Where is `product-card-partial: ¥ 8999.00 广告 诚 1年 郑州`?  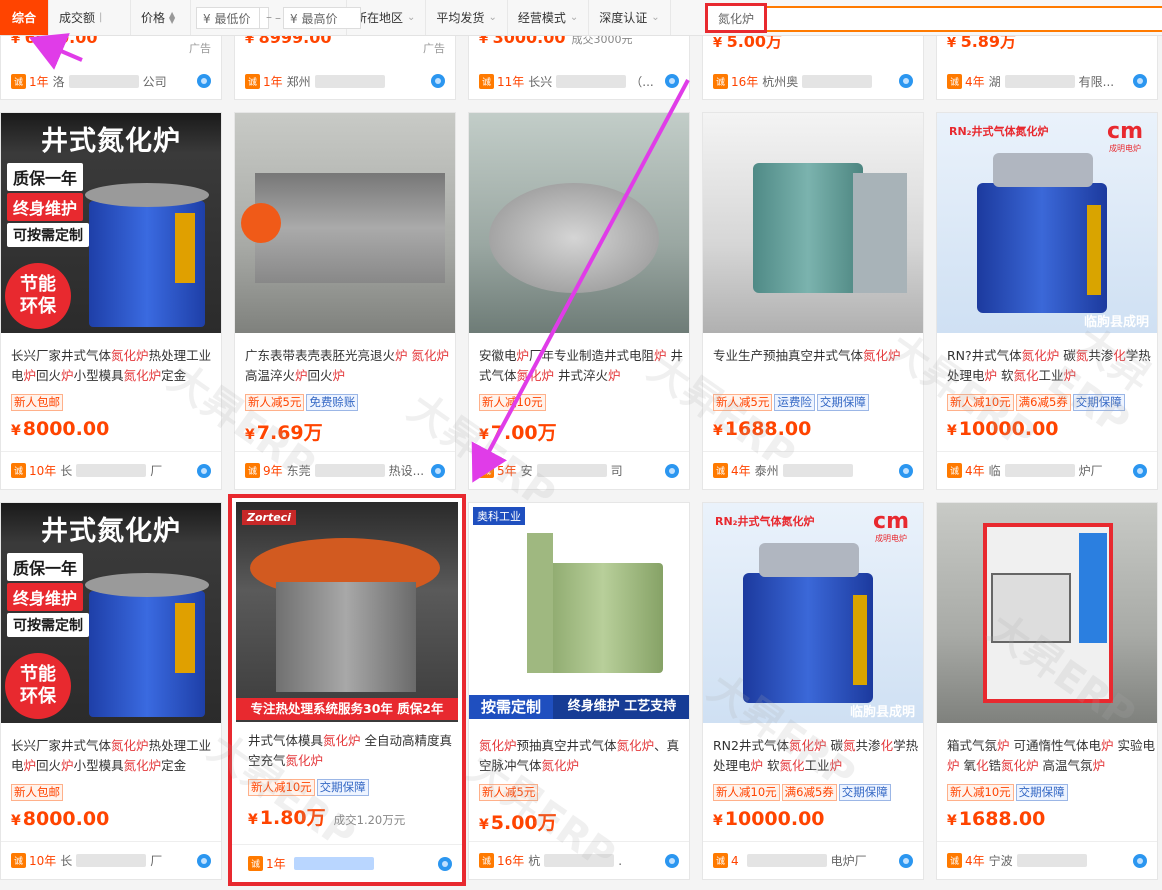
product-card-partial: ¥ 8999.00 广告 诚 1年 郑州 is located at coordinates (345, 64).